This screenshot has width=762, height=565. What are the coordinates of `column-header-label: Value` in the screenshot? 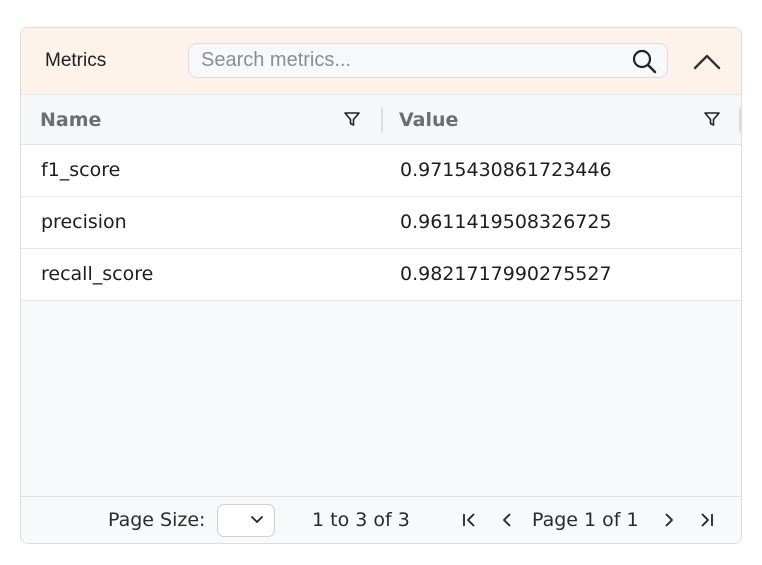 It's located at (429, 120).